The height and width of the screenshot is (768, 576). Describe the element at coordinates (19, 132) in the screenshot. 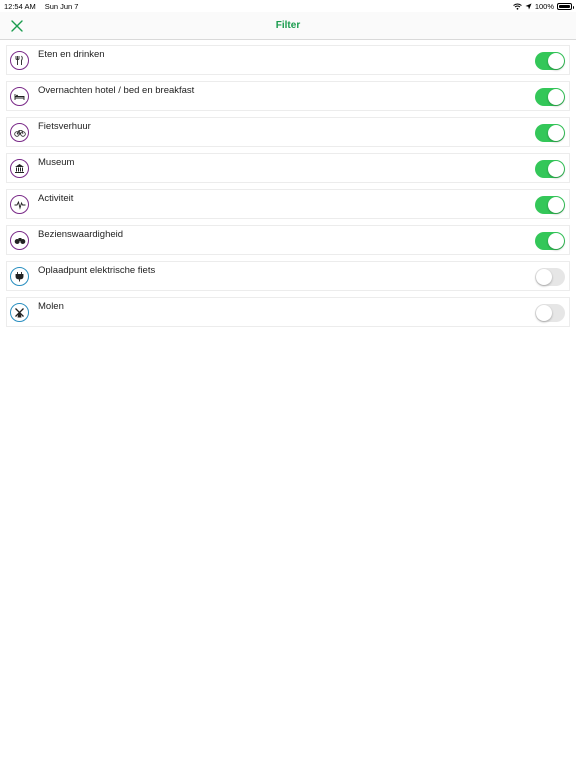

I see `bicycle-icon` at that location.